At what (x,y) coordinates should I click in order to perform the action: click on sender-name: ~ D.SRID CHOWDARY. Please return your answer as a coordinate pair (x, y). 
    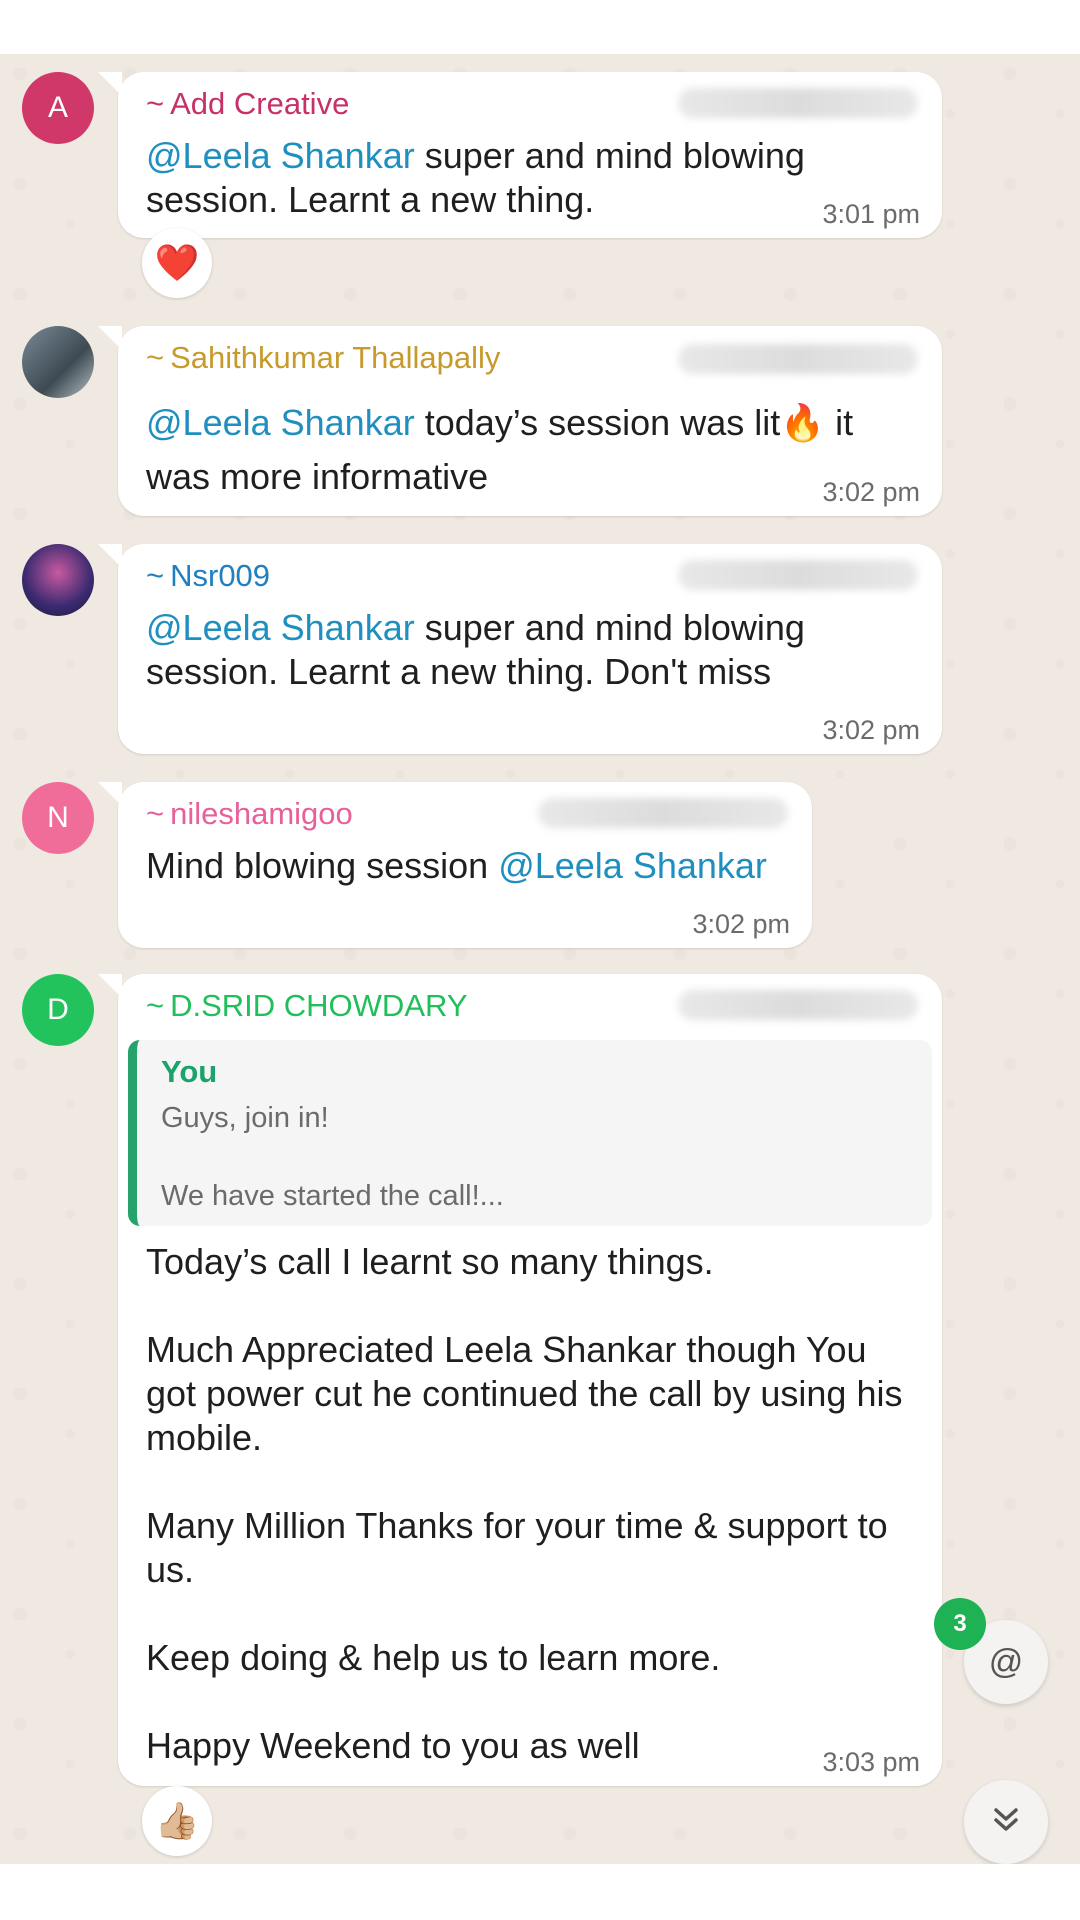
    Looking at the image, I should click on (307, 1006).